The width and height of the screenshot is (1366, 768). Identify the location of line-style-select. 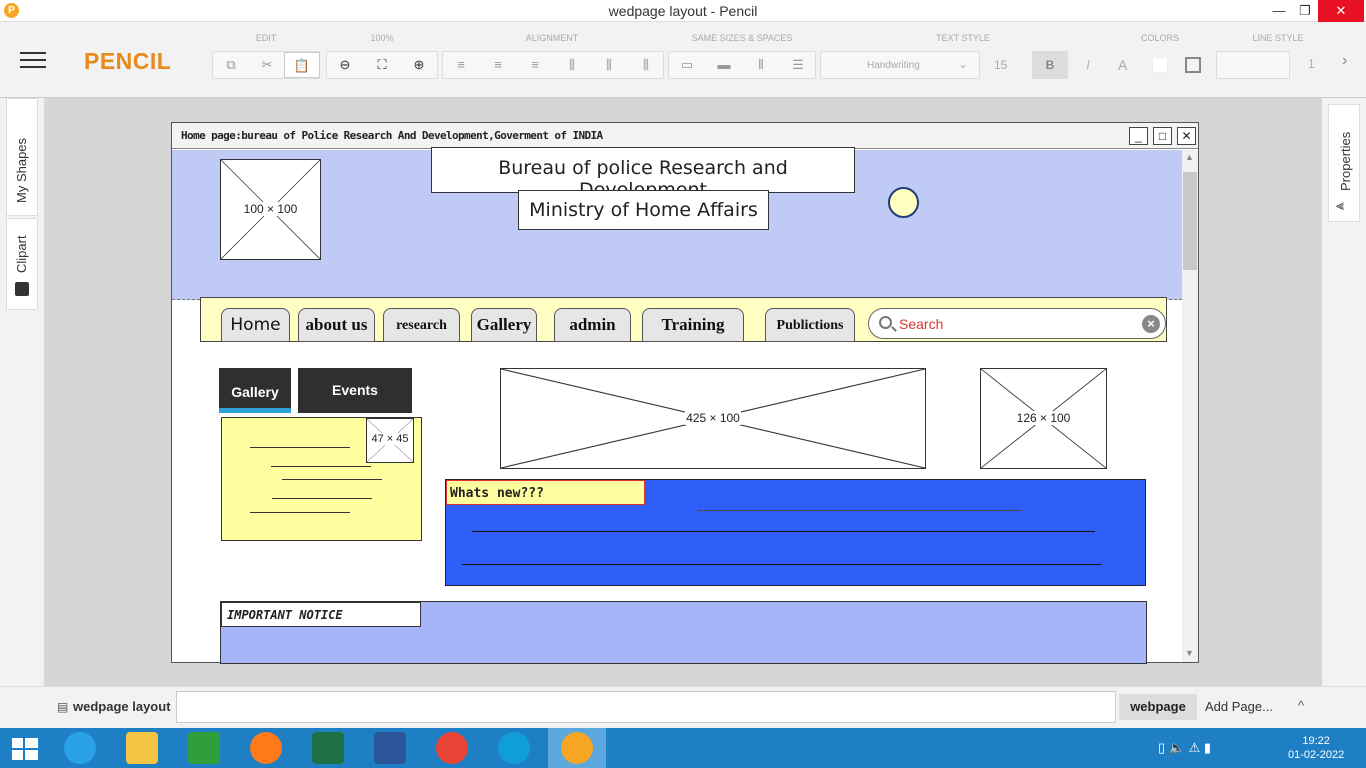
(1253, 65).